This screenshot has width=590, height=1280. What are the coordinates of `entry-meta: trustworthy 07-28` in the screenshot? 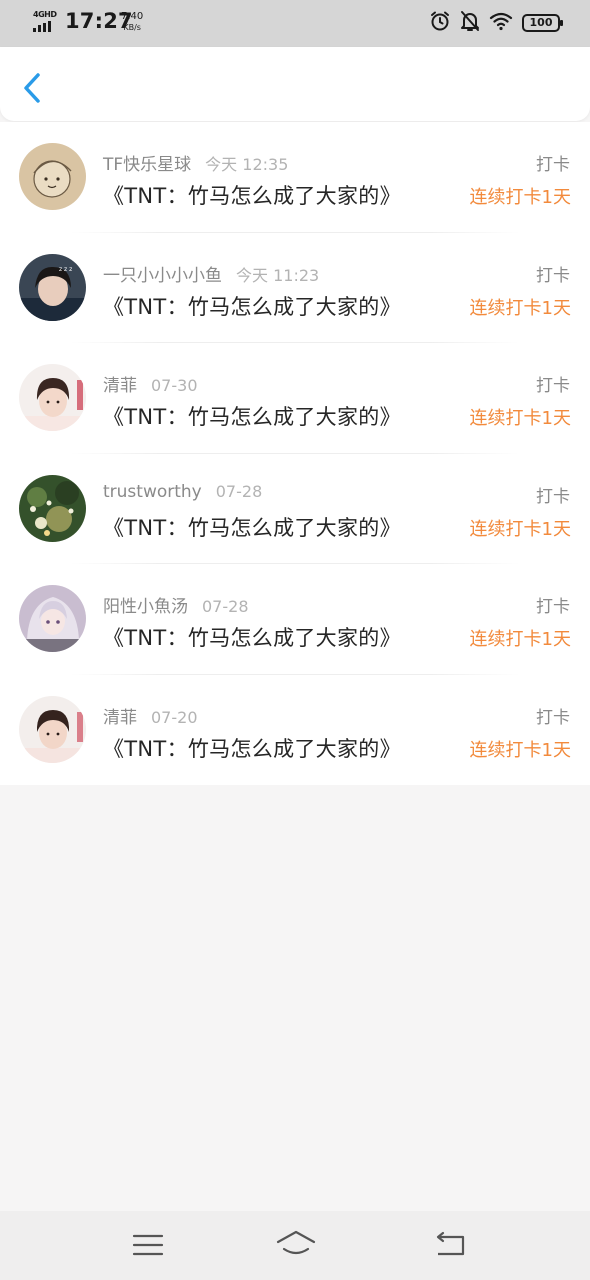 It's located at (182, 492).